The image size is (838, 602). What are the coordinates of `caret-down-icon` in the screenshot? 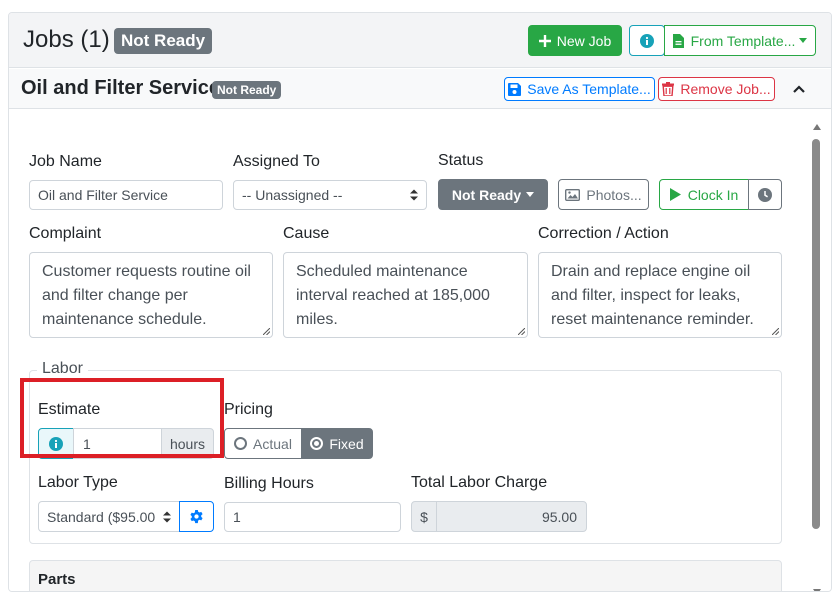 It's located at (530, 194).